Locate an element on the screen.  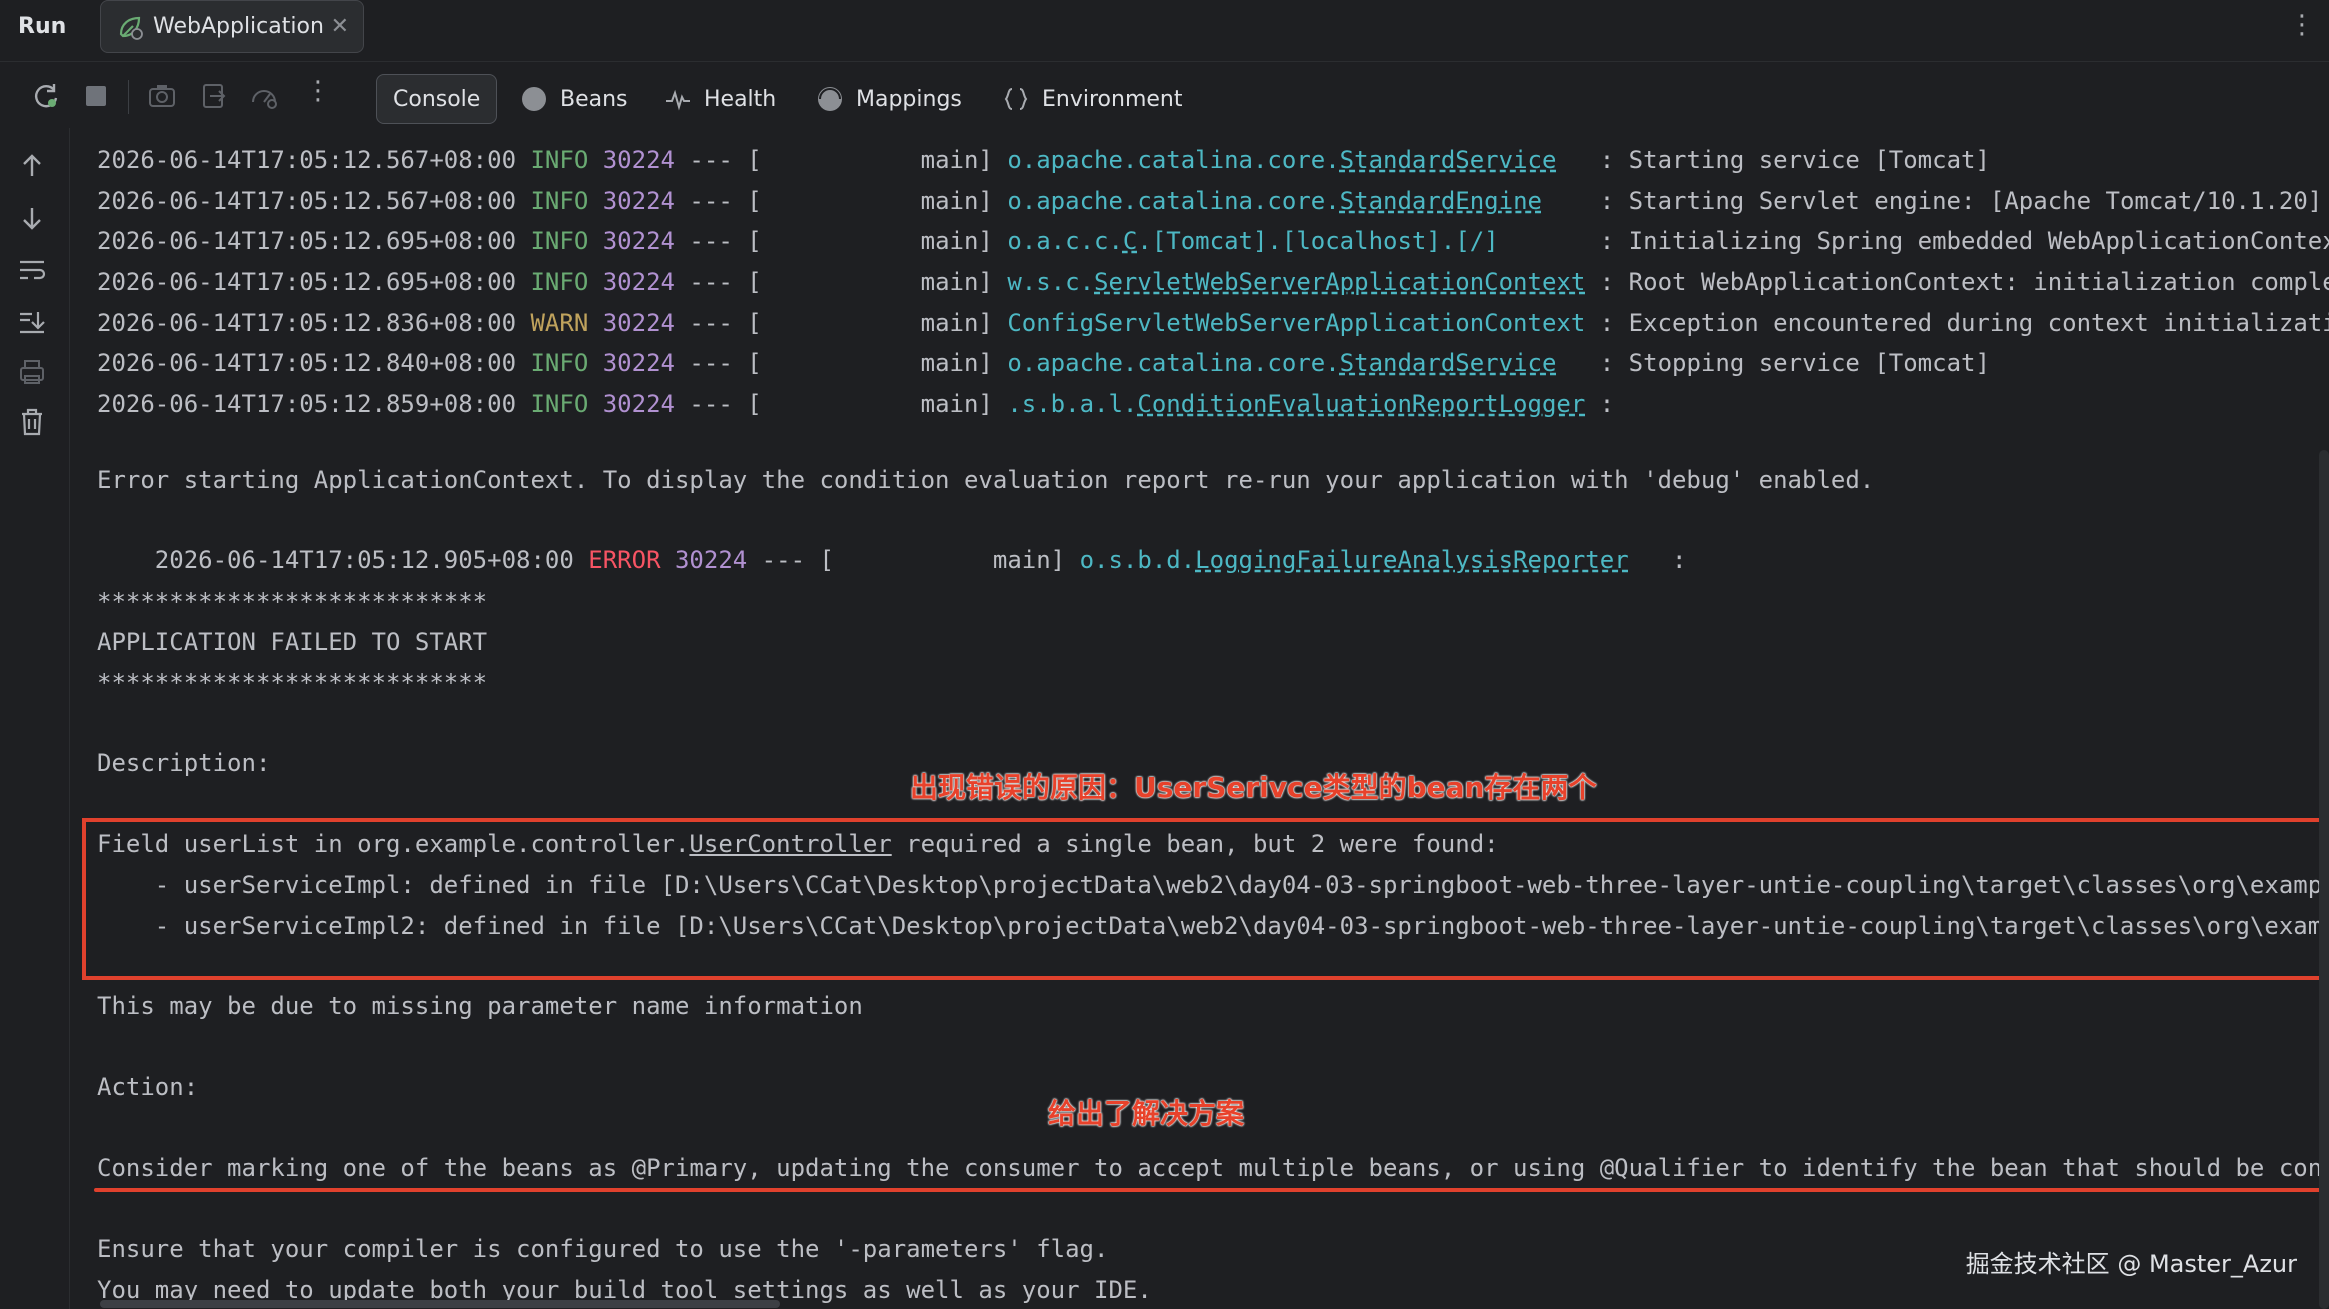
run-tab-label: WebApplication is located at coordinates (238, 26).